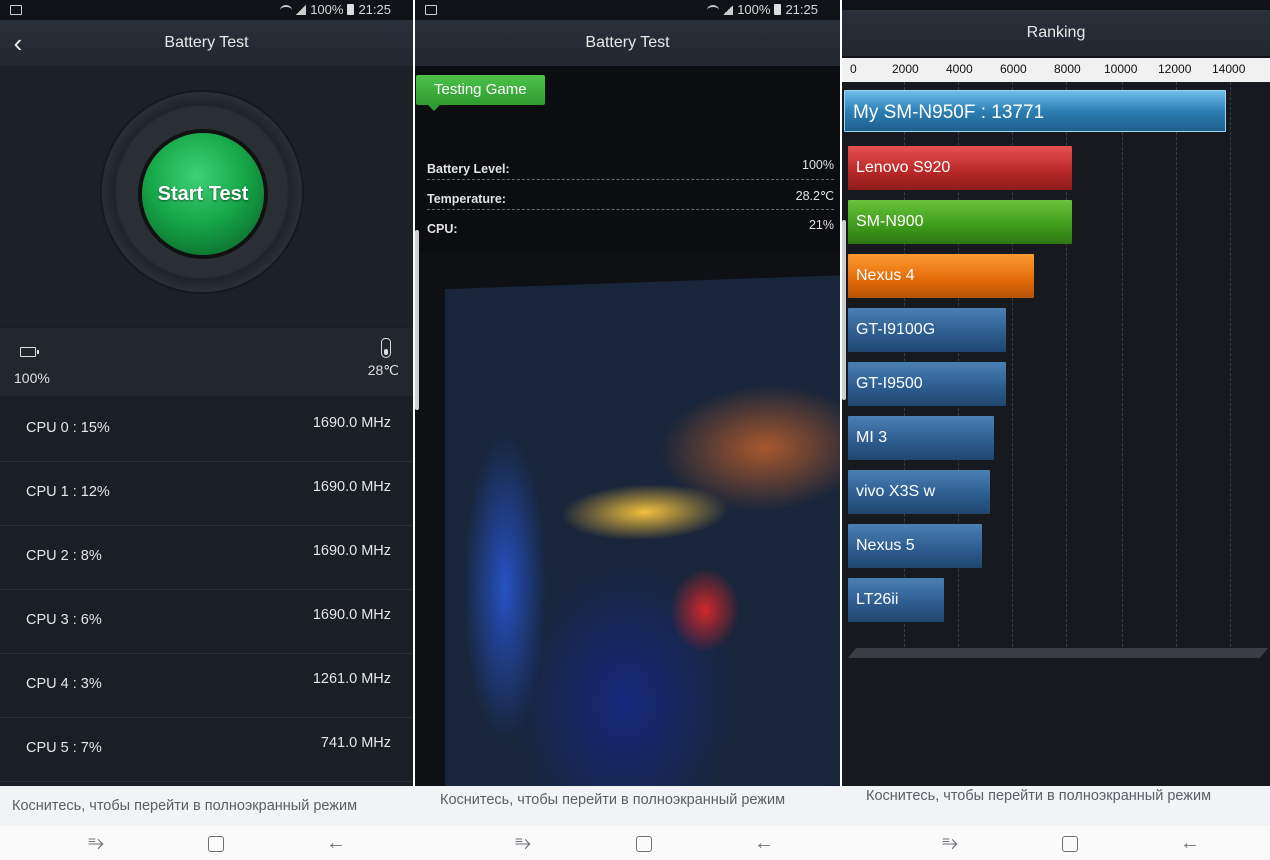 This screenshot has width=1270, height=860. Describe the element at coordinates (64, 620) in the screenshot. I see `cpu-name: CPU 3 : 6%` at that location.